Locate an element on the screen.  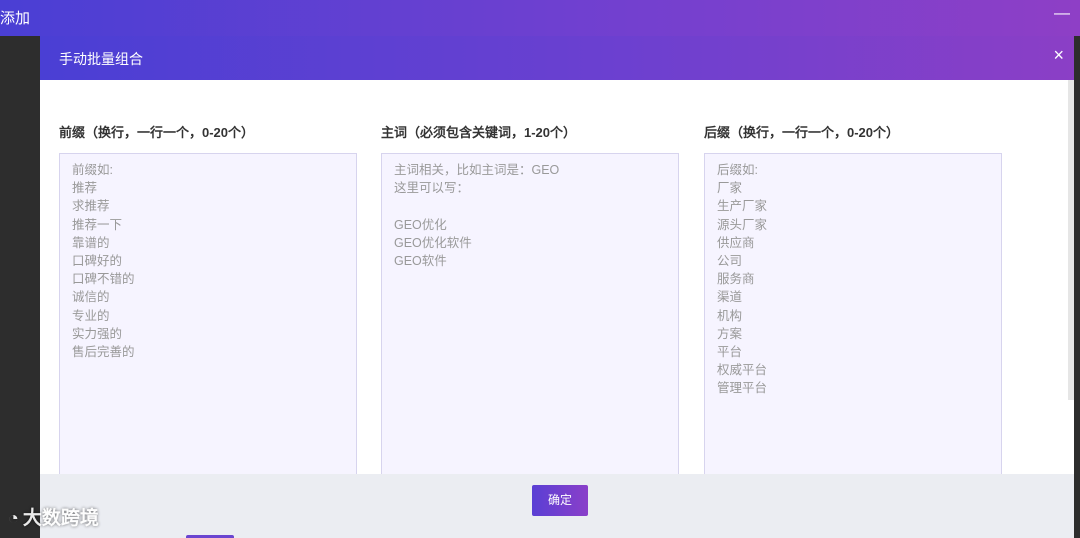
outer-window-title: 添加 is located at coordinates (15, 18).